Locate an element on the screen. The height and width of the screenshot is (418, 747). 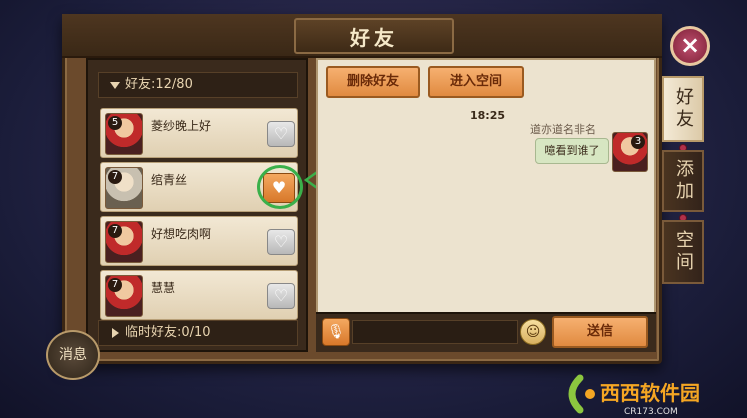
friend-name: 绾青丝 is located at coordinates (169, 180).